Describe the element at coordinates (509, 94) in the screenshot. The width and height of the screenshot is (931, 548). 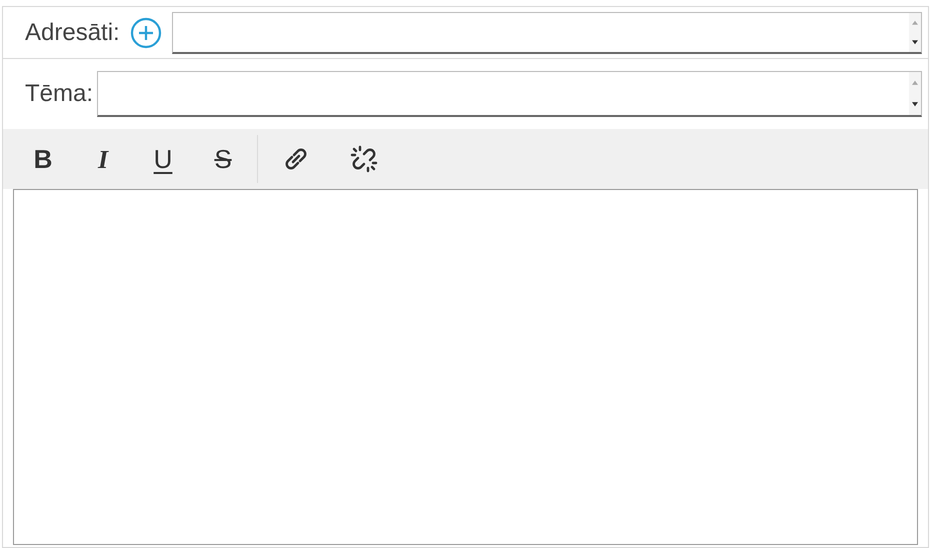
I see `subject-field` at that location.